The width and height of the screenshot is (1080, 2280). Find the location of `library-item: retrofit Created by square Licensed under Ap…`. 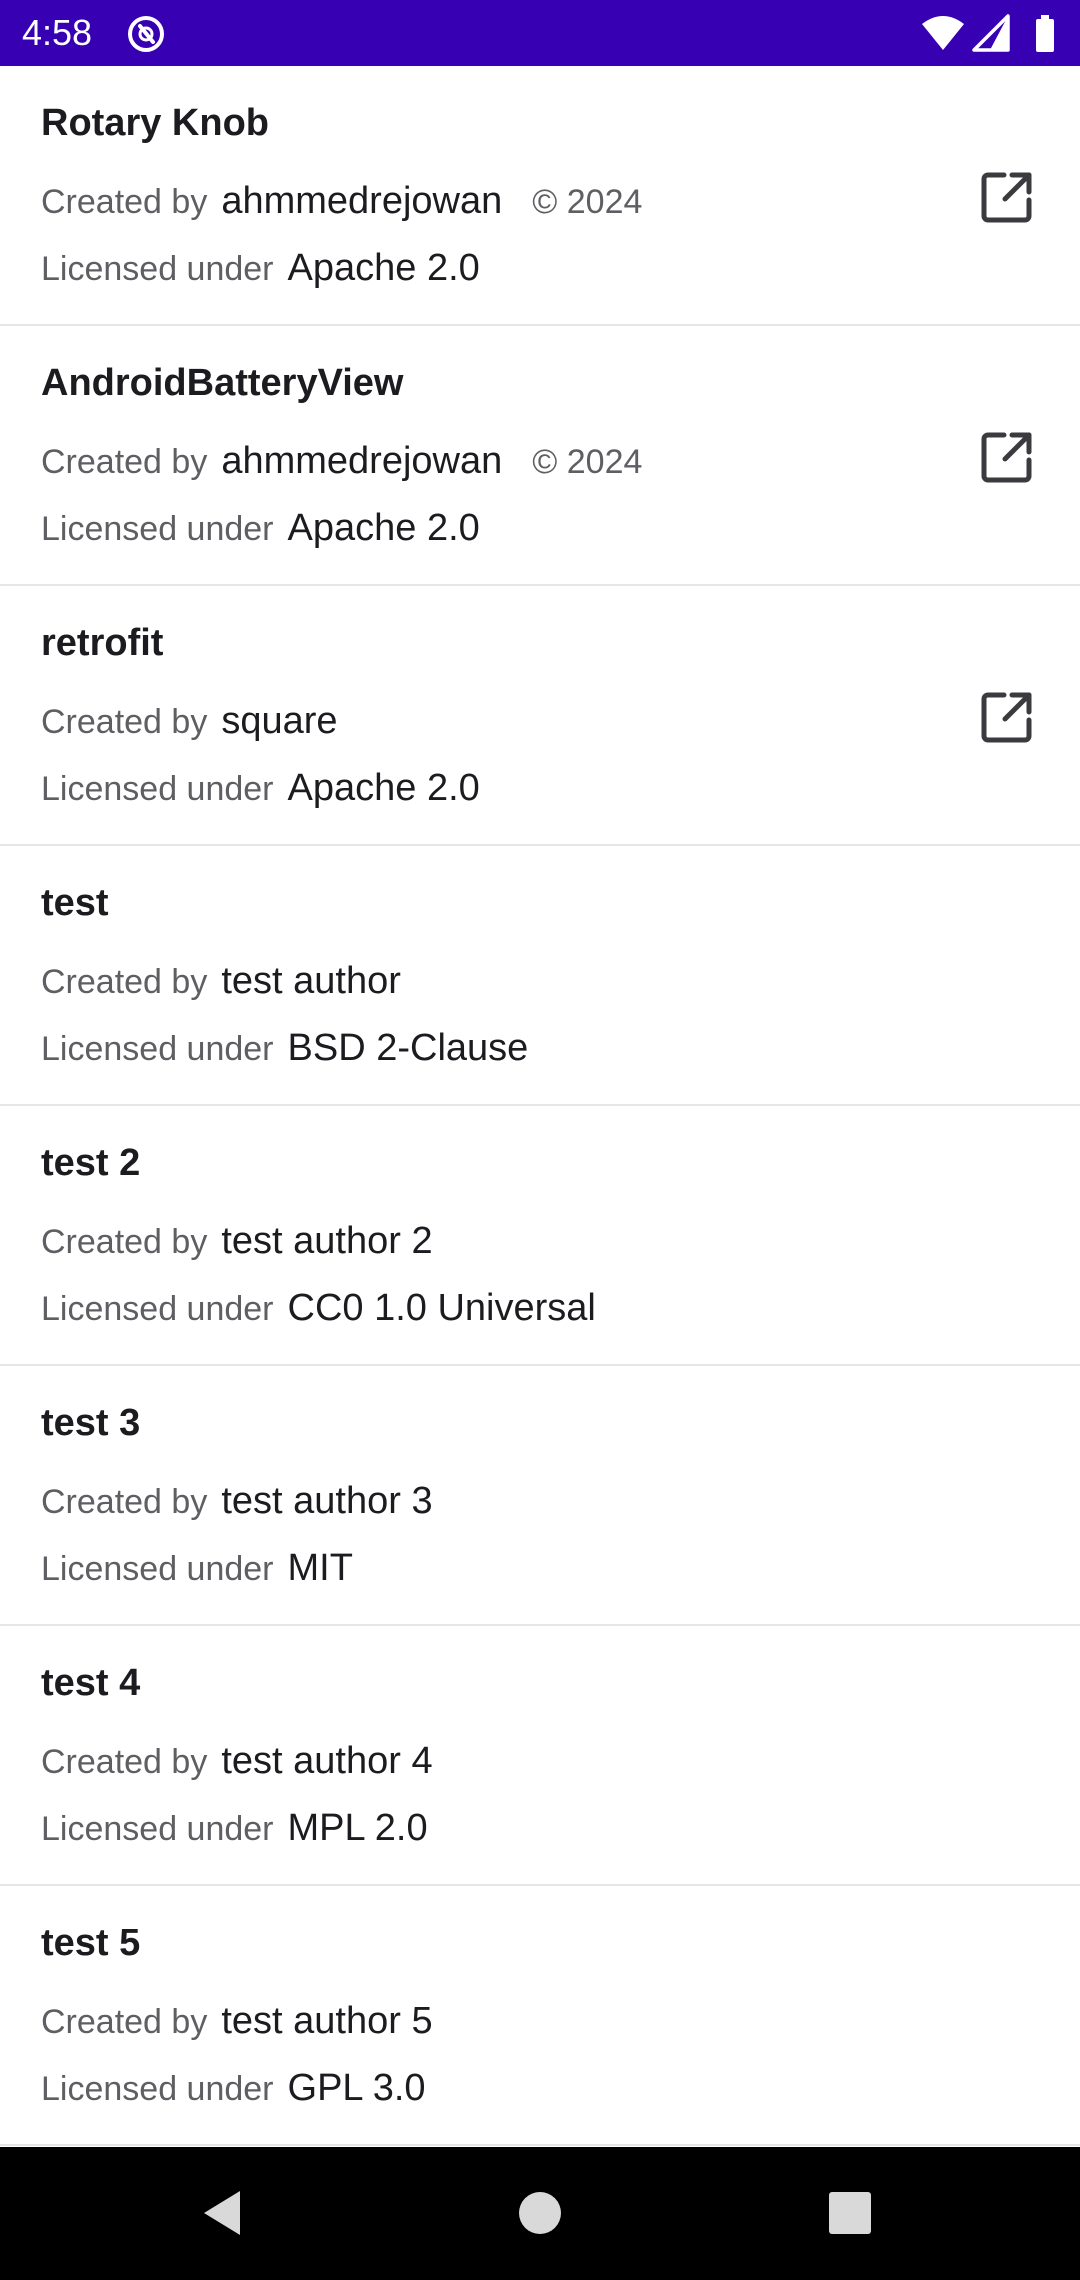

library-item: retrofit Created by square Licensed under Ap… is located at coordinates (540, 716).